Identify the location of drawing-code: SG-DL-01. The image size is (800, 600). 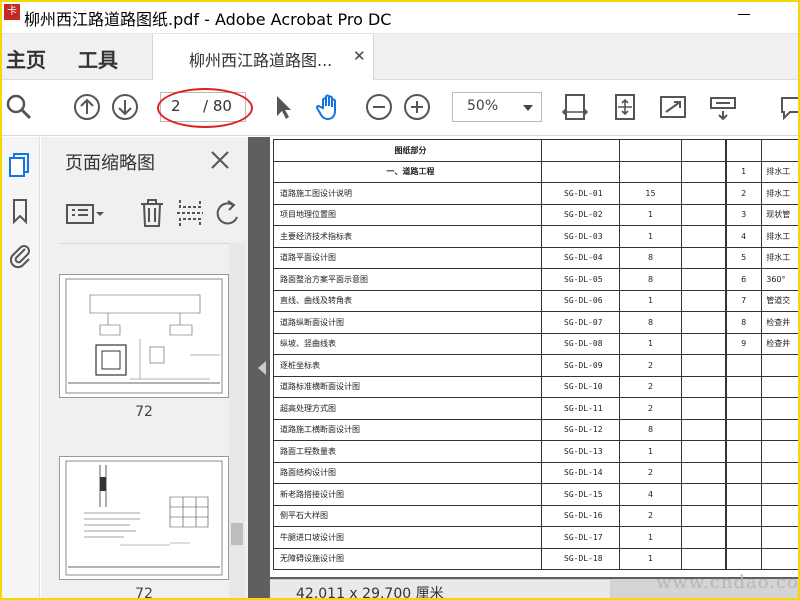
(580, 193).